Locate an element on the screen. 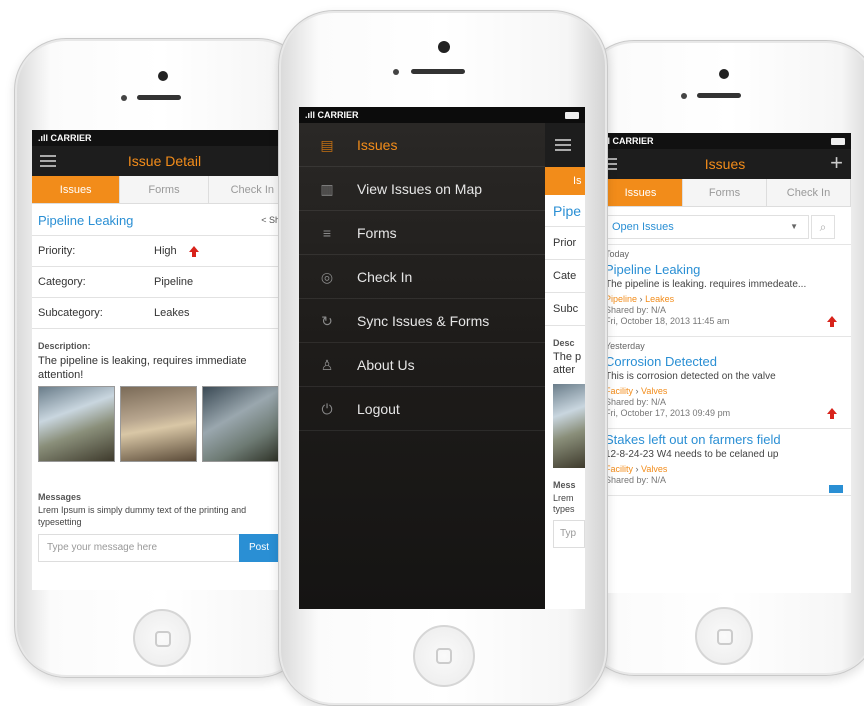 The height and width of the screenshot is (706, 864). filter-value: Open Issues is located at coordinates (643, 227).